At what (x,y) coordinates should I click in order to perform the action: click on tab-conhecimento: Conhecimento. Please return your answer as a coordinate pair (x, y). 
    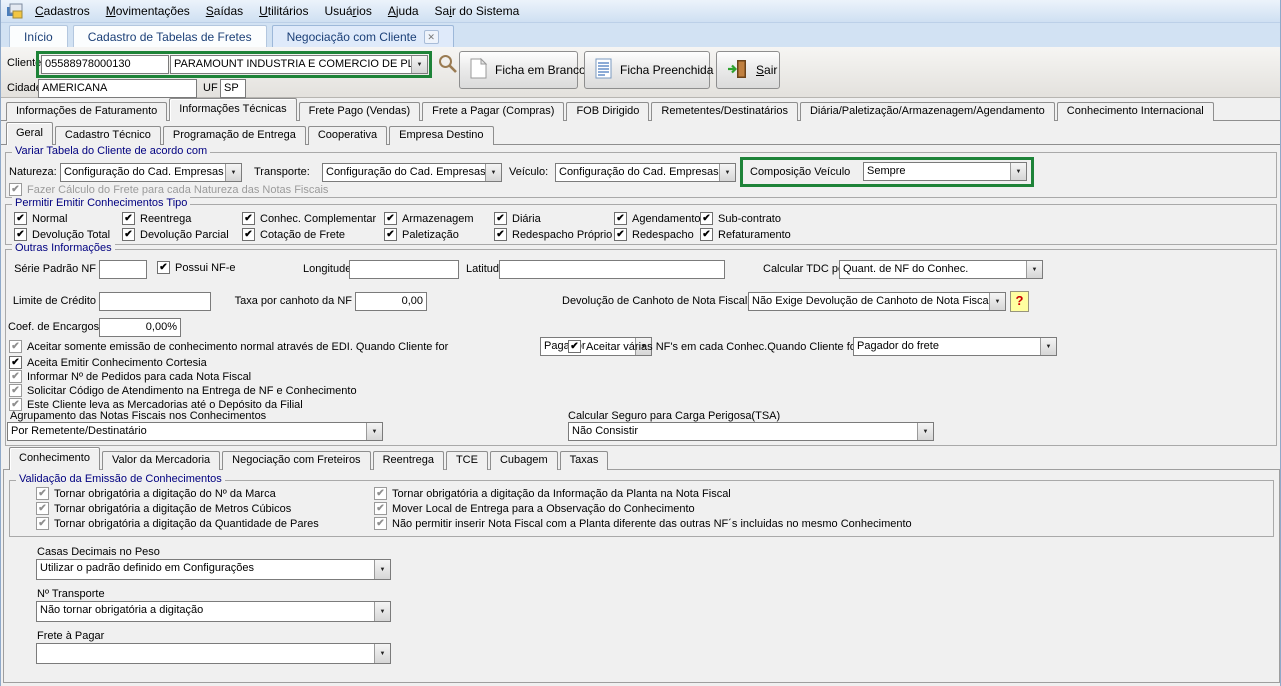
    Looking at the image, I should click on (54, 458).